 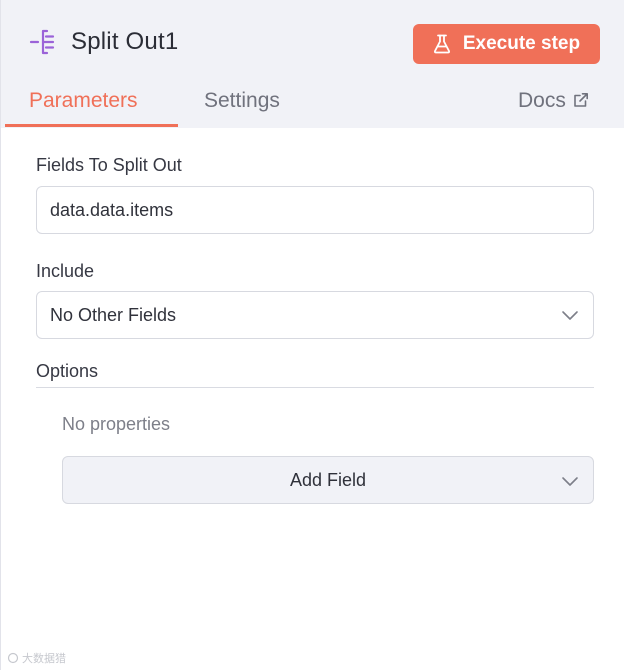 What do you see at coordinates (242, 101) in the screenshot?
I see `tab-settings: Settings` at bounding box center [242, 101].